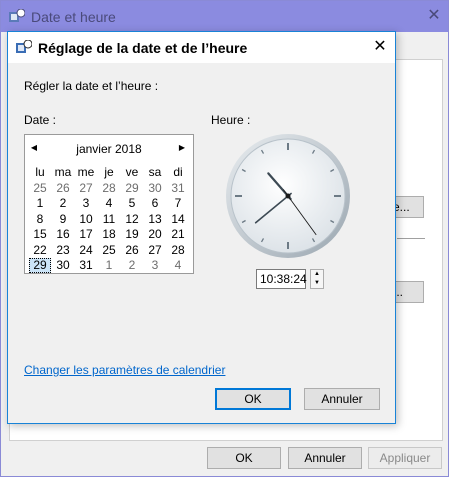 The image size is (449, 477). Describe the element at coordinates (86, 250) in the screenshot. I see `calendar-day: 24` at that location.